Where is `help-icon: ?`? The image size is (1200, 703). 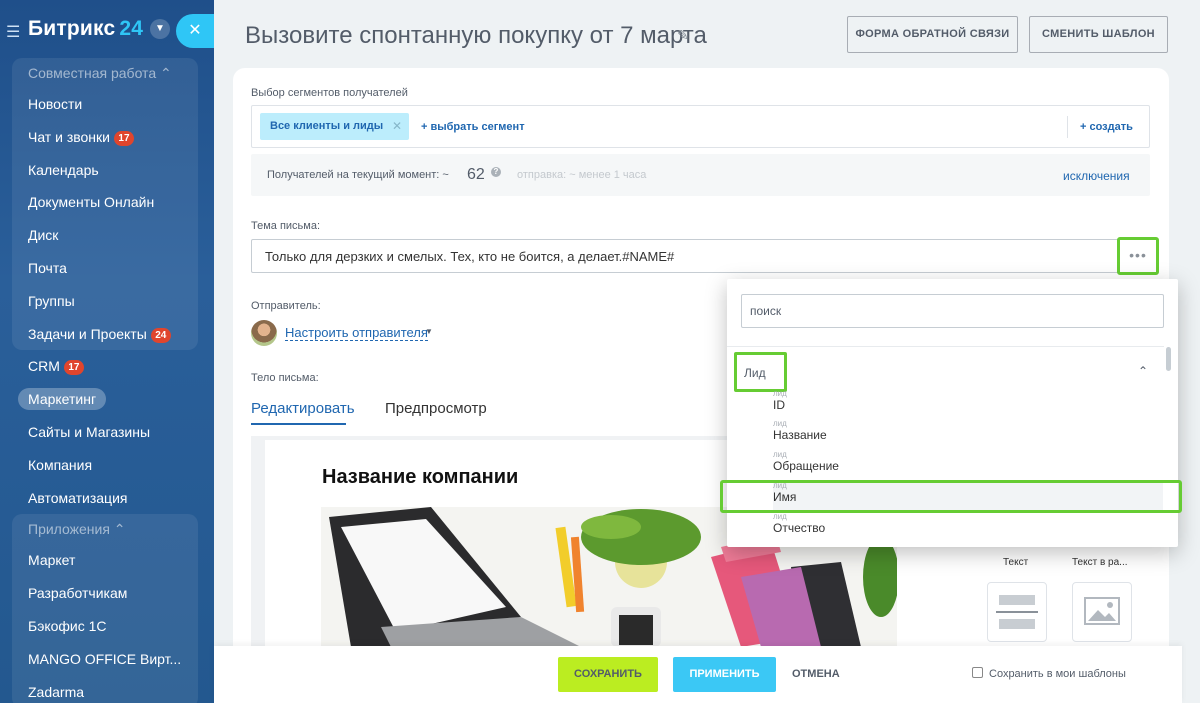
help-icon: ? is located at coordinates (496, 172).